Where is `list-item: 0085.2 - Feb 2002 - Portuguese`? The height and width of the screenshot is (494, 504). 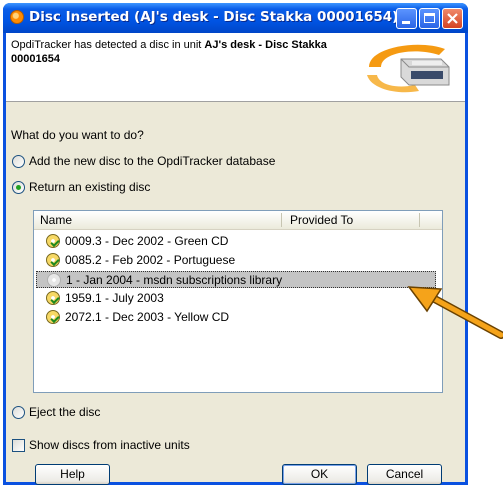 list-item: 0085.2 - Feb 2002 - Portuguese is located at coordinates (236, 260).